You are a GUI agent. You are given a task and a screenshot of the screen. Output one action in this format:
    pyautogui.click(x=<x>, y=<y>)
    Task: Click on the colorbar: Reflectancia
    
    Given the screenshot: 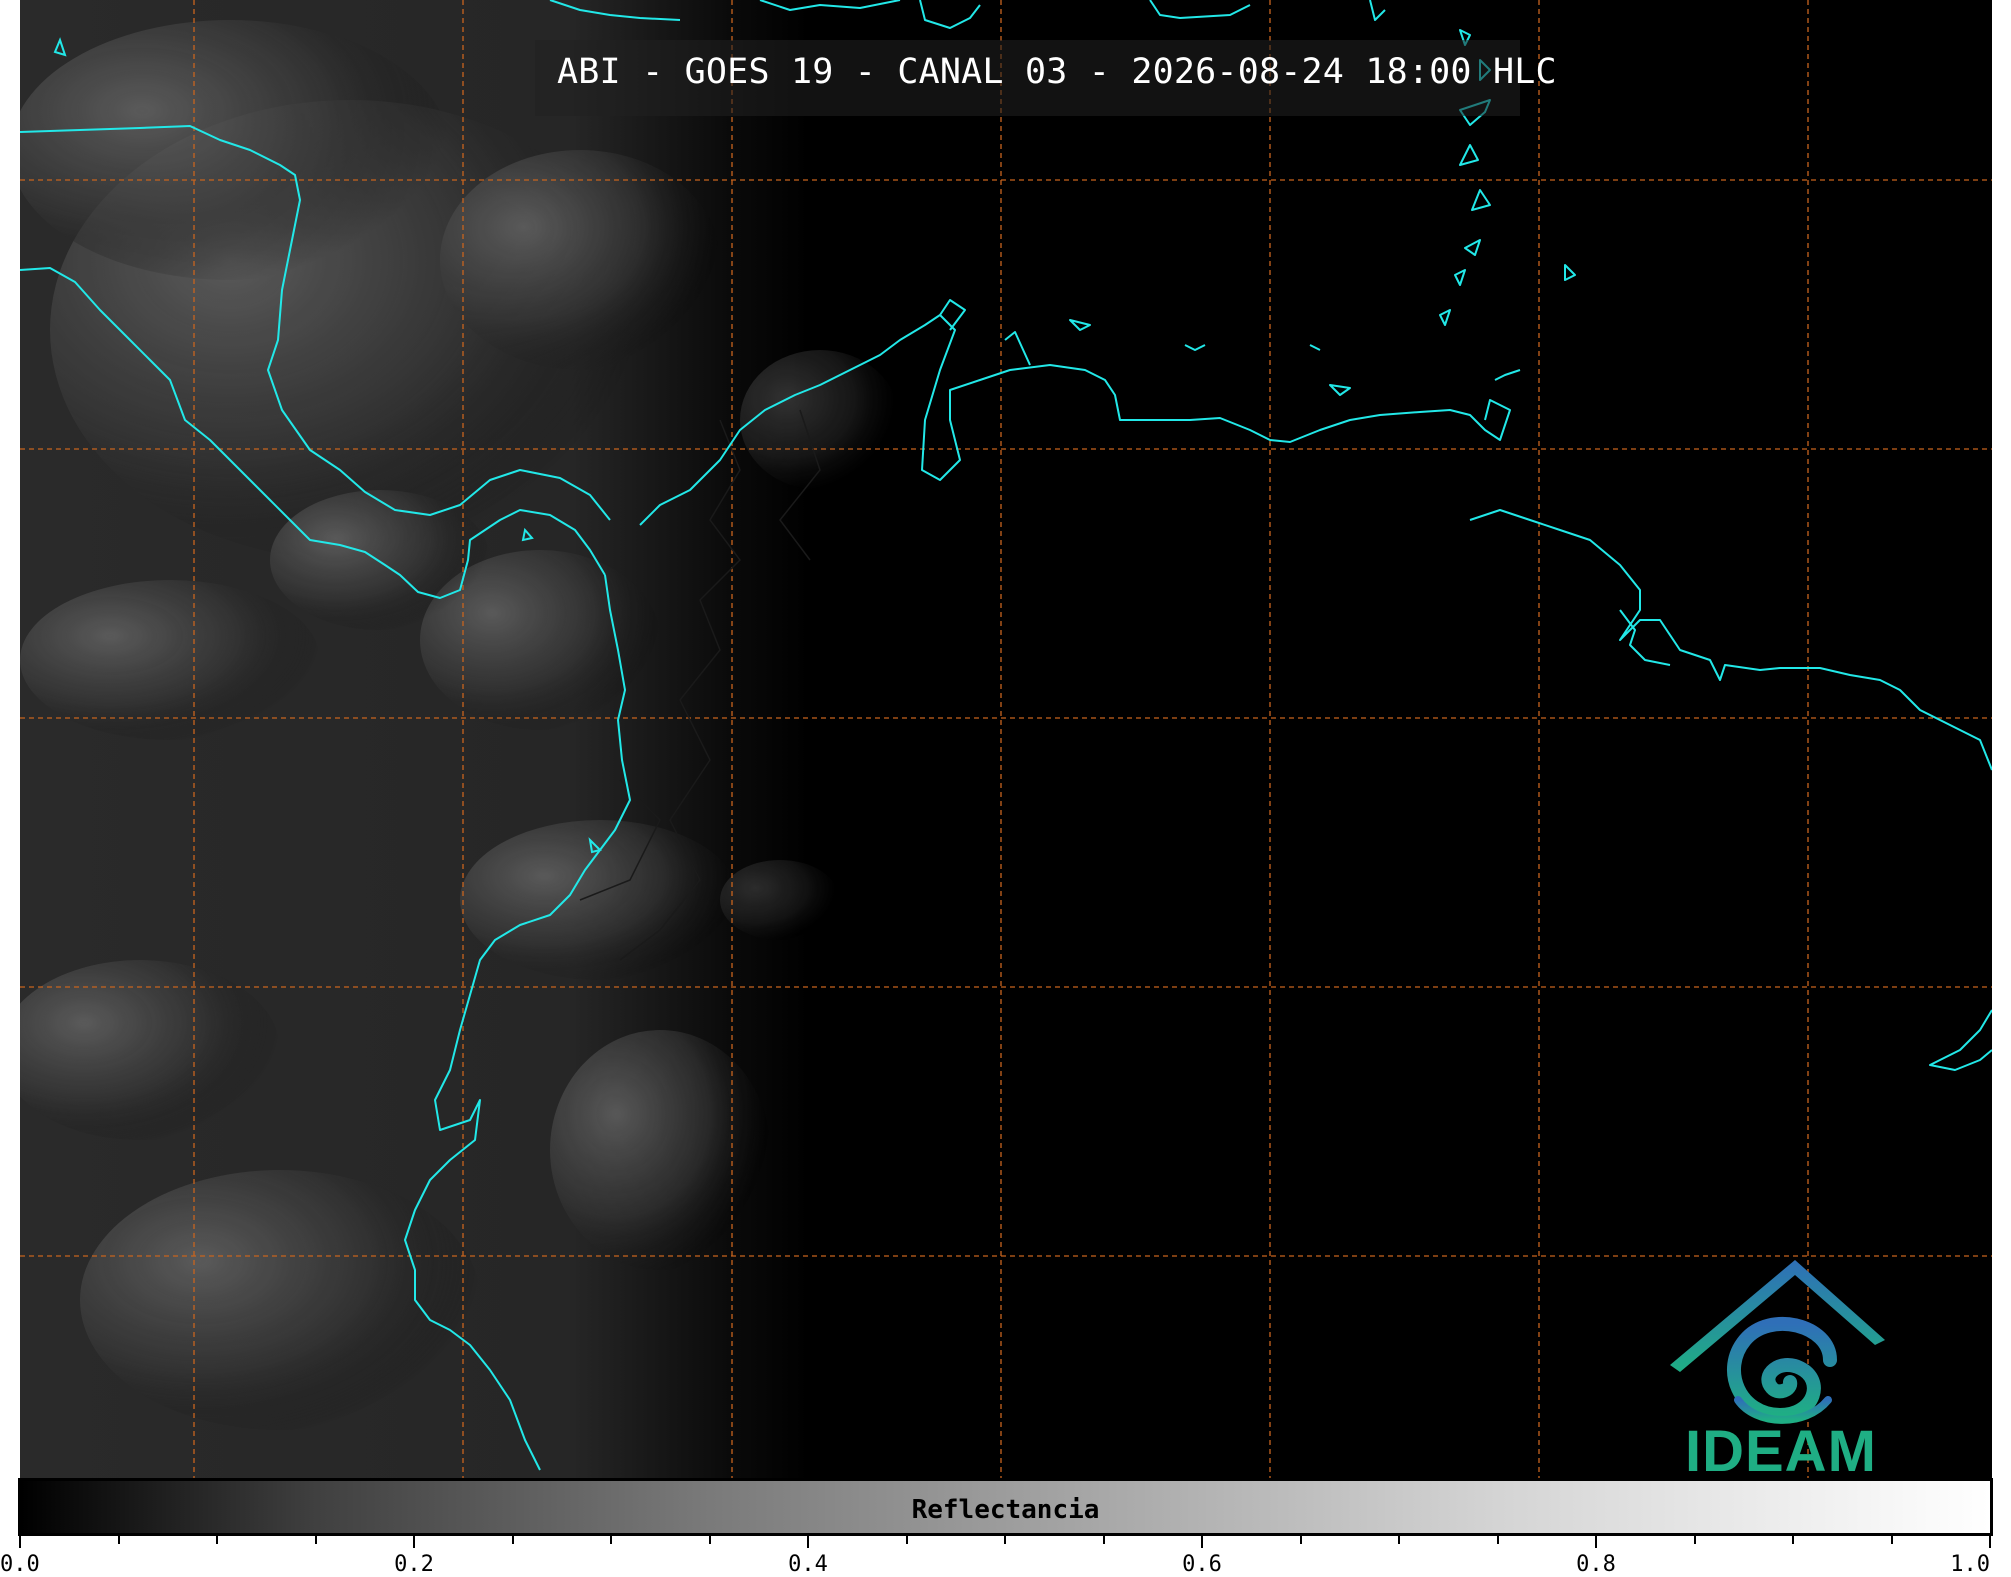 What is the action you would take?
    pyautogui.click(x=1005, y=1507)
    